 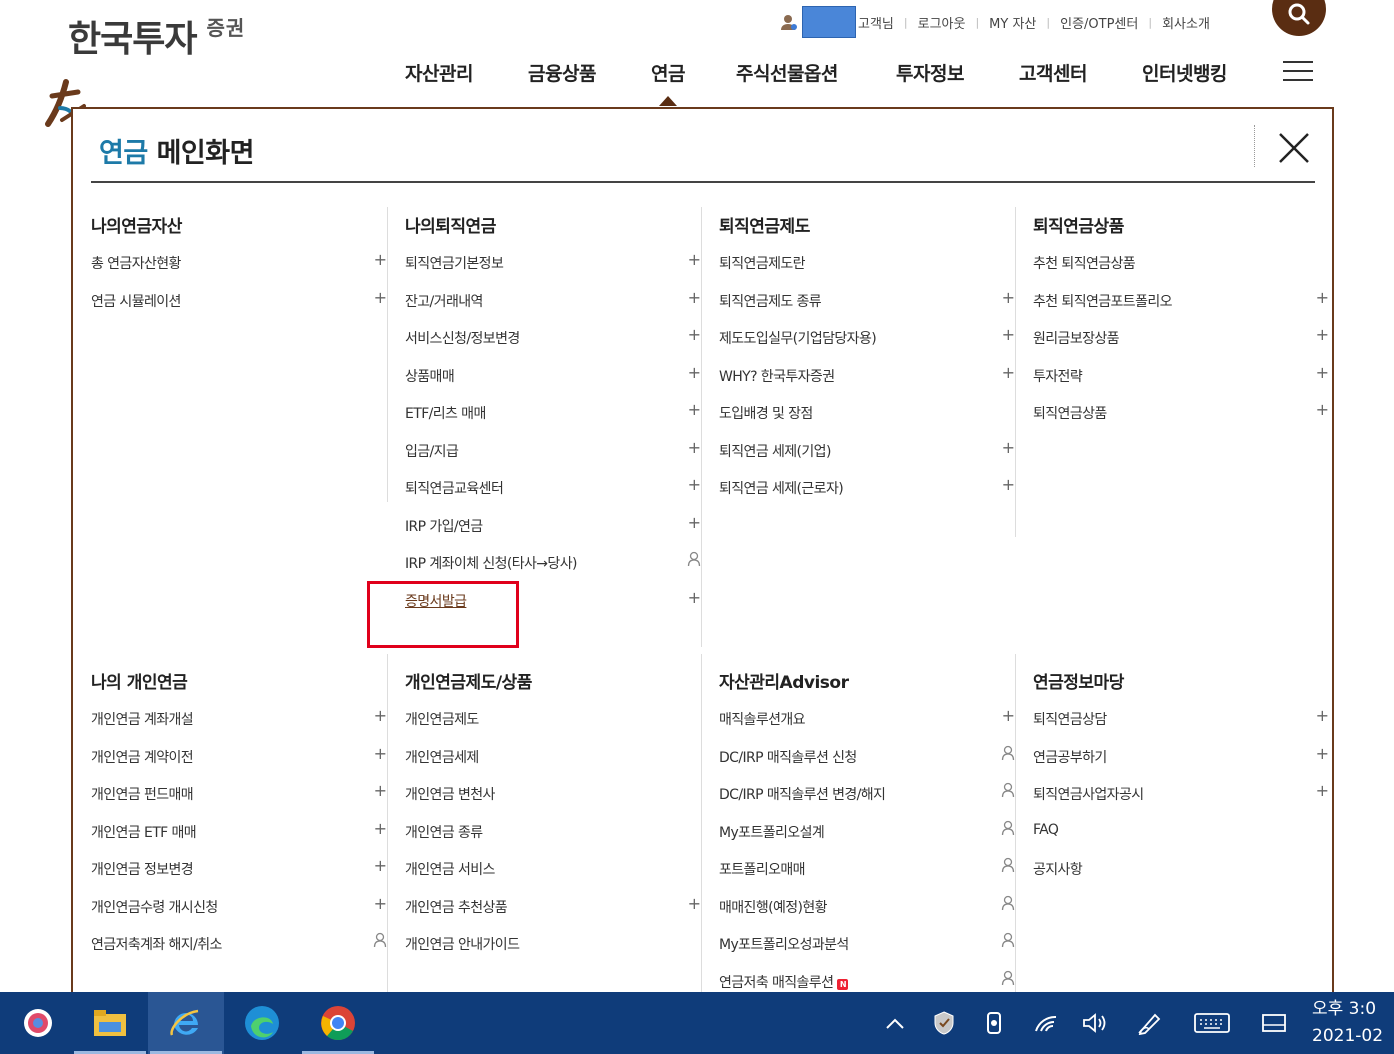 What do you see at coordinates (1181, 763) in the screenshot?
I see `menu-item: 연금공부하기 +` at bounding box center [1181, 763].